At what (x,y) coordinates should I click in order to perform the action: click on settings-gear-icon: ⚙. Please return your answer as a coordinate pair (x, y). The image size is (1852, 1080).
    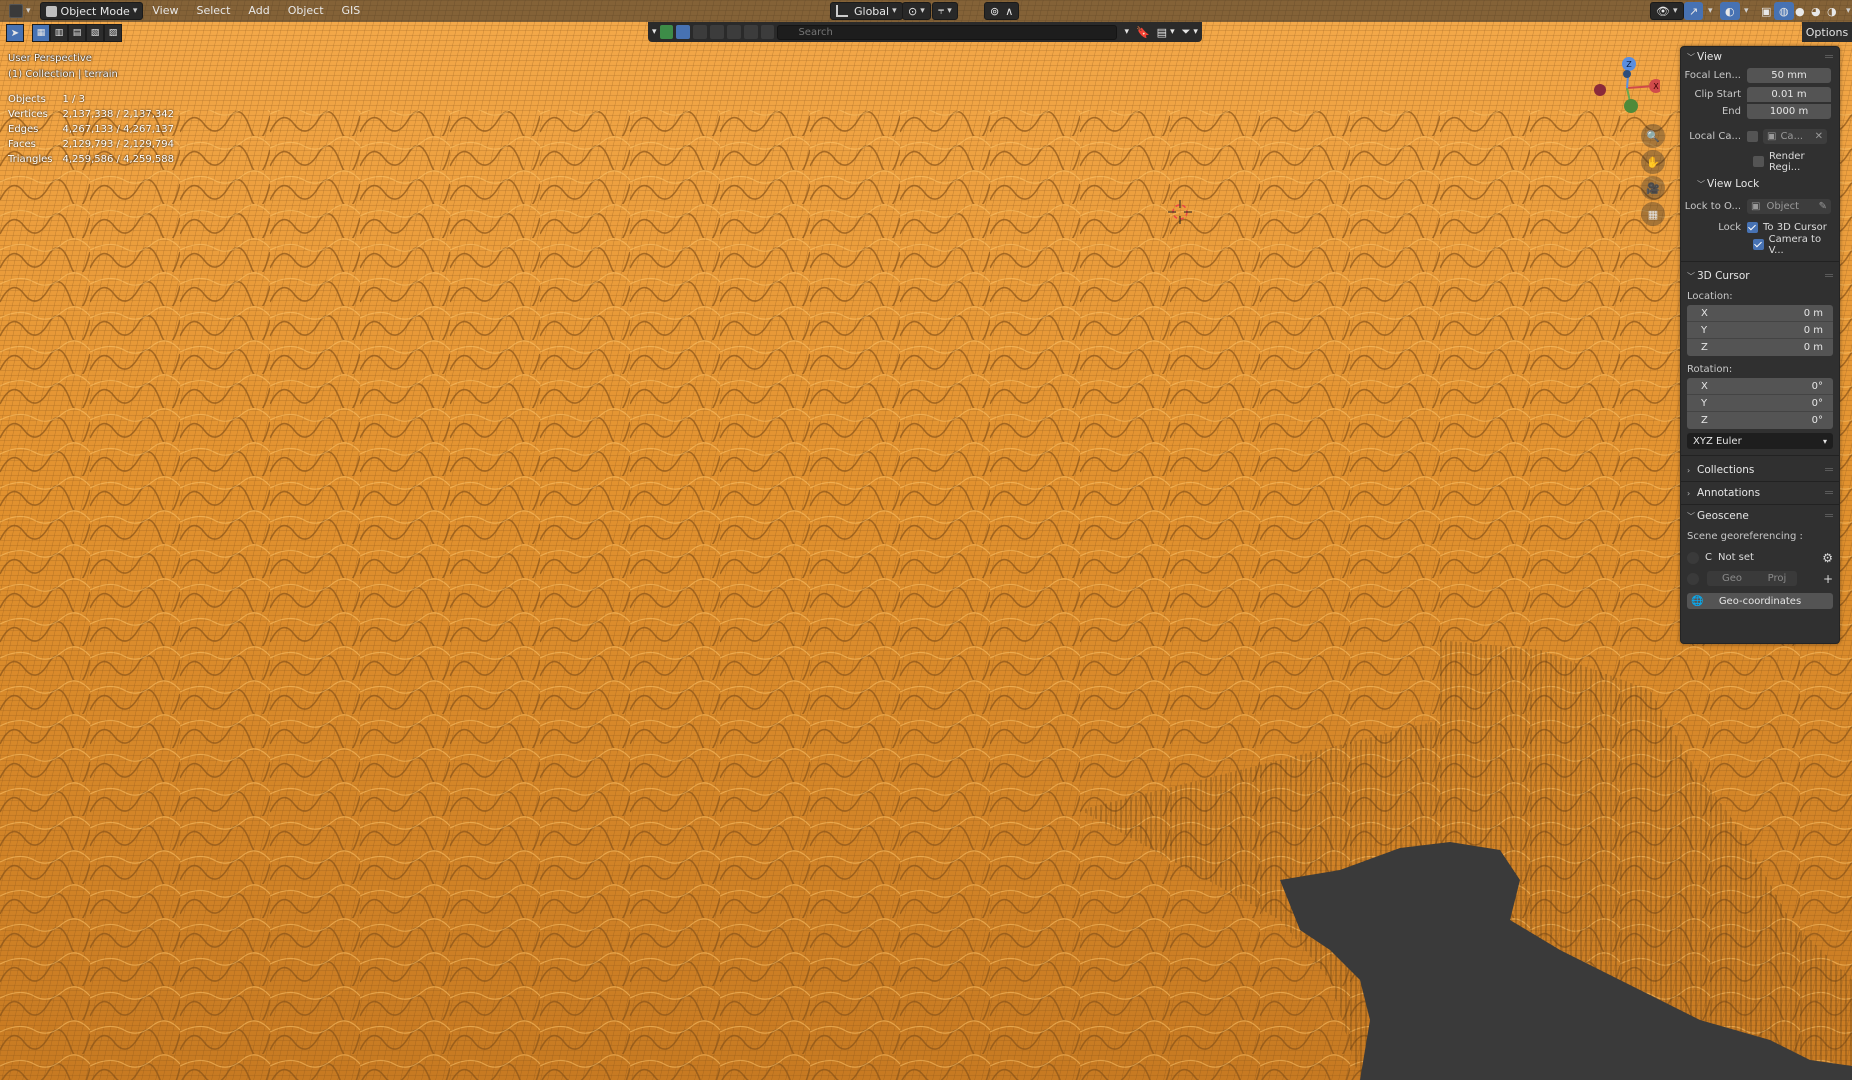
    Looking at the image, I should click on (1827, 558).